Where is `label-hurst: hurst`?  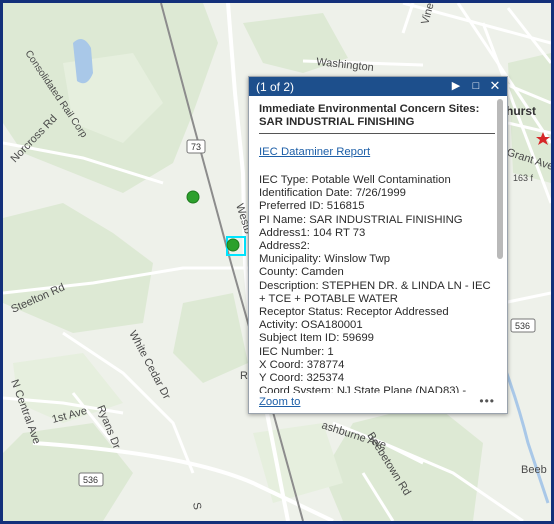 label-hurst: hurst is located at coordinates (521, 111).